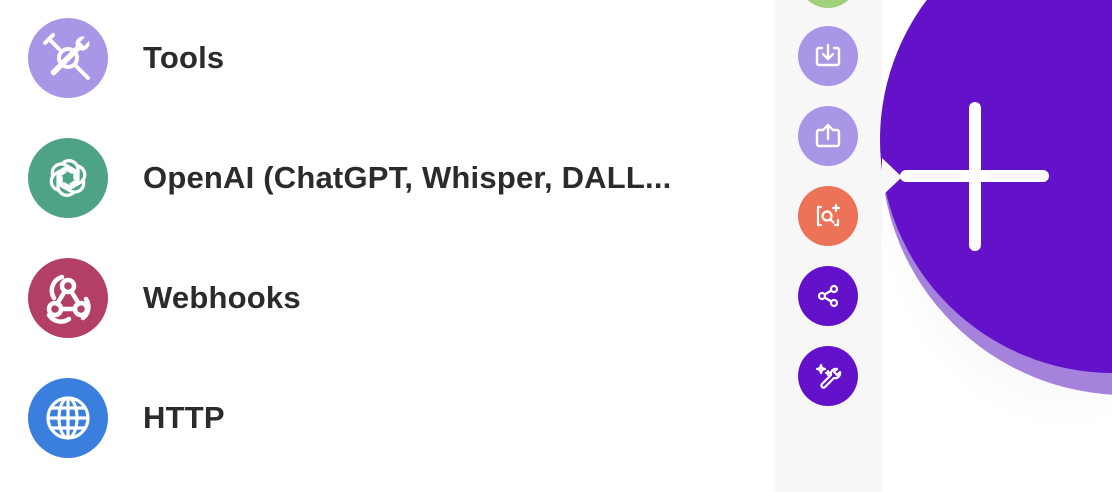 This screenshot has width=1112, height=492. I want to click on app-label: Webhooks, so click(222, 297).